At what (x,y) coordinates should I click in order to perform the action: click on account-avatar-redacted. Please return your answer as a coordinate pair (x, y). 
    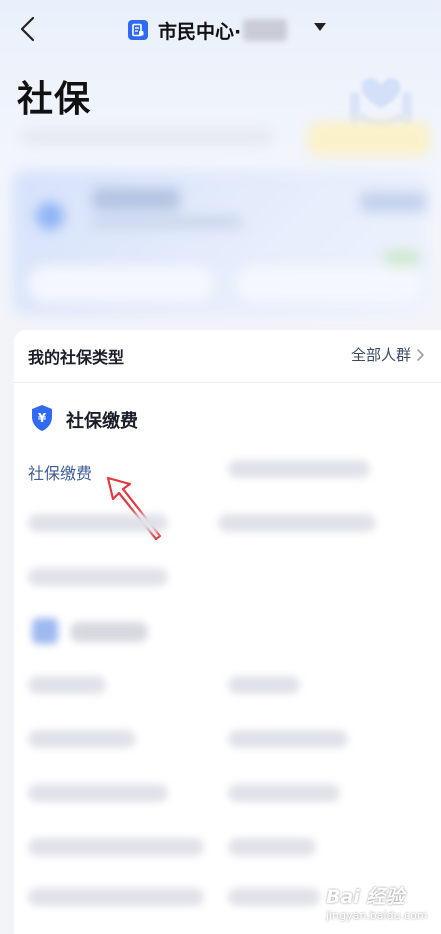
    Looking at the image, I should click on (50, 216).